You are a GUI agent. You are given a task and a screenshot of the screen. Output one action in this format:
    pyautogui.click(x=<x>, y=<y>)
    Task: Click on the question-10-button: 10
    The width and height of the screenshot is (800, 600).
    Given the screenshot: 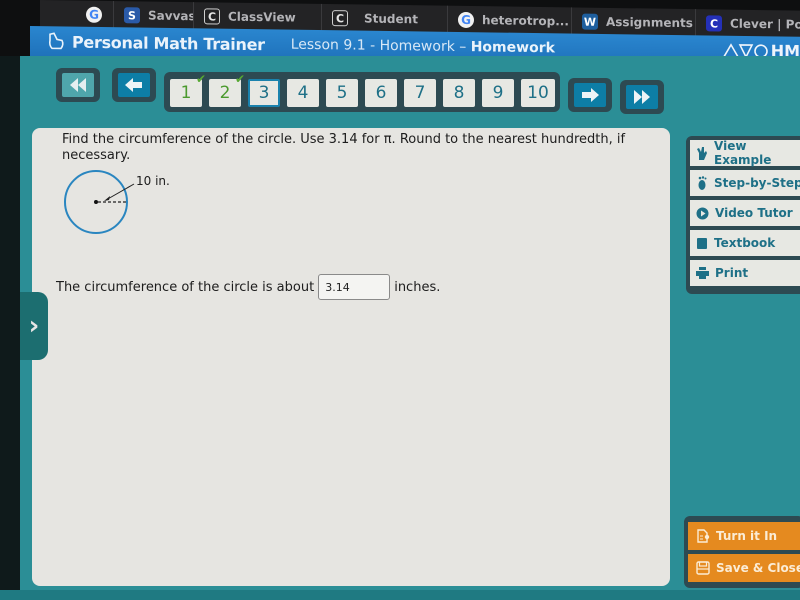 What is the action you would take?
    pyautogui.click(x=538, y=93)
    